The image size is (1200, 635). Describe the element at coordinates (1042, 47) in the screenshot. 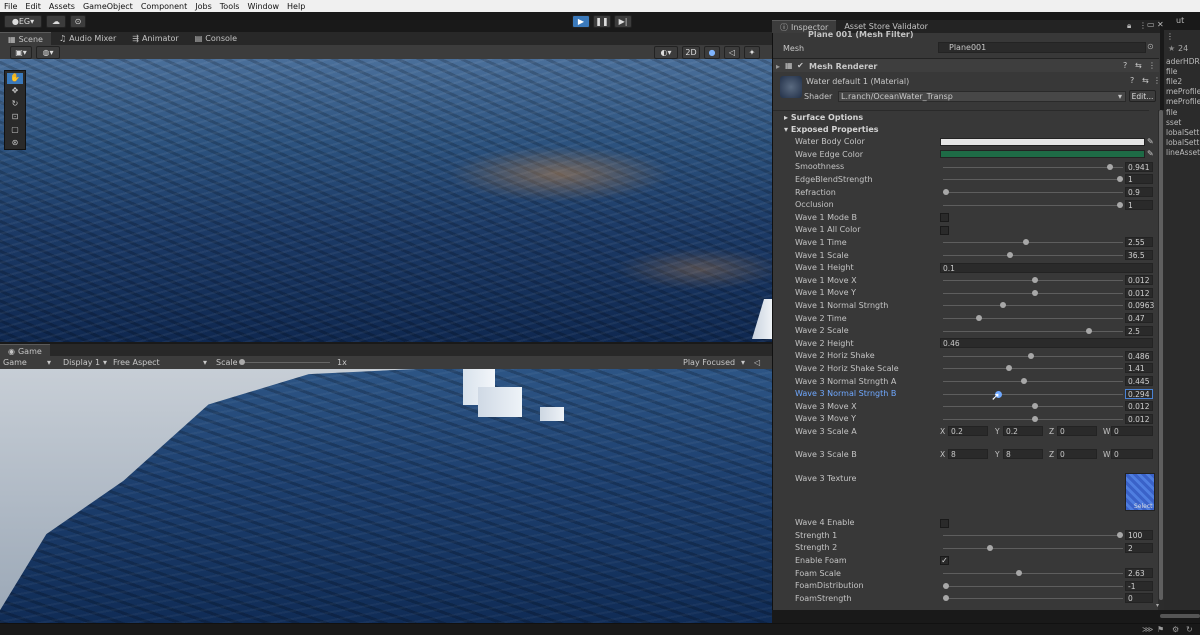

I see `mesh-field: Plane001` at that location.